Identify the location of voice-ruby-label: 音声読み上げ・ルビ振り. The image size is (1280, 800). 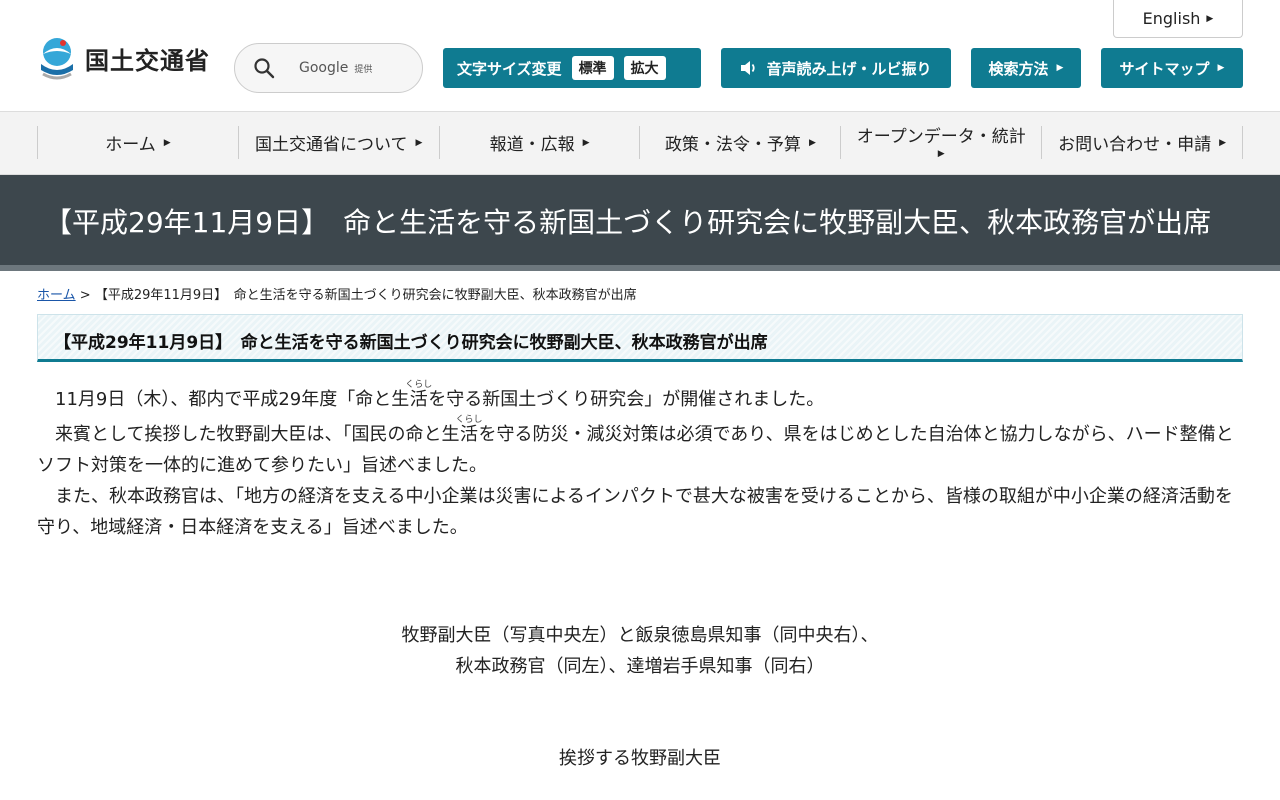
(849, 68).